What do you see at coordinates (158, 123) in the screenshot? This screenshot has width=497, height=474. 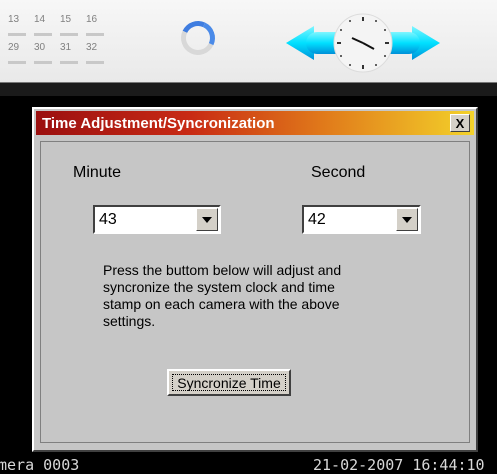 I see `dialog-title: Time Adjustment/Syncronization` at bounding box center [158, 123].